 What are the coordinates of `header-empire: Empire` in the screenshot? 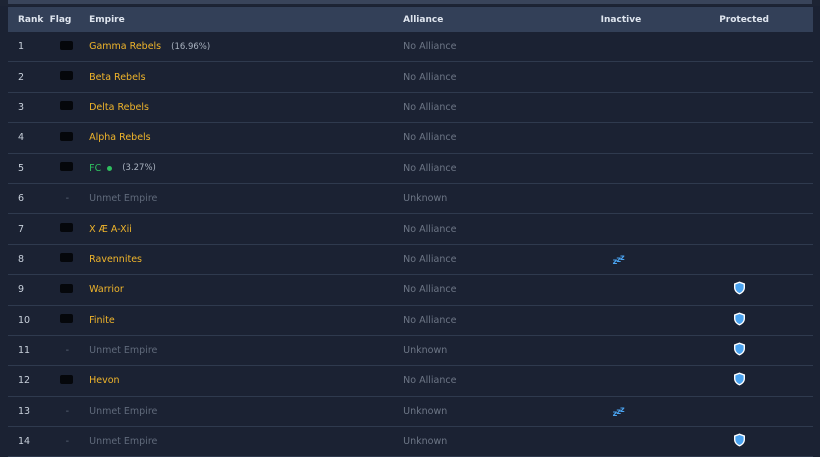 It's located at (246, 20).